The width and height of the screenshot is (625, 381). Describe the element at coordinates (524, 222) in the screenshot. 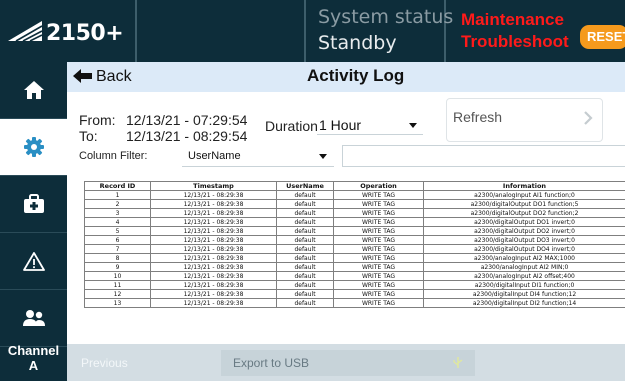

I see `table-cell: a2300/digitalOutput DO1 invert;0` at that location.